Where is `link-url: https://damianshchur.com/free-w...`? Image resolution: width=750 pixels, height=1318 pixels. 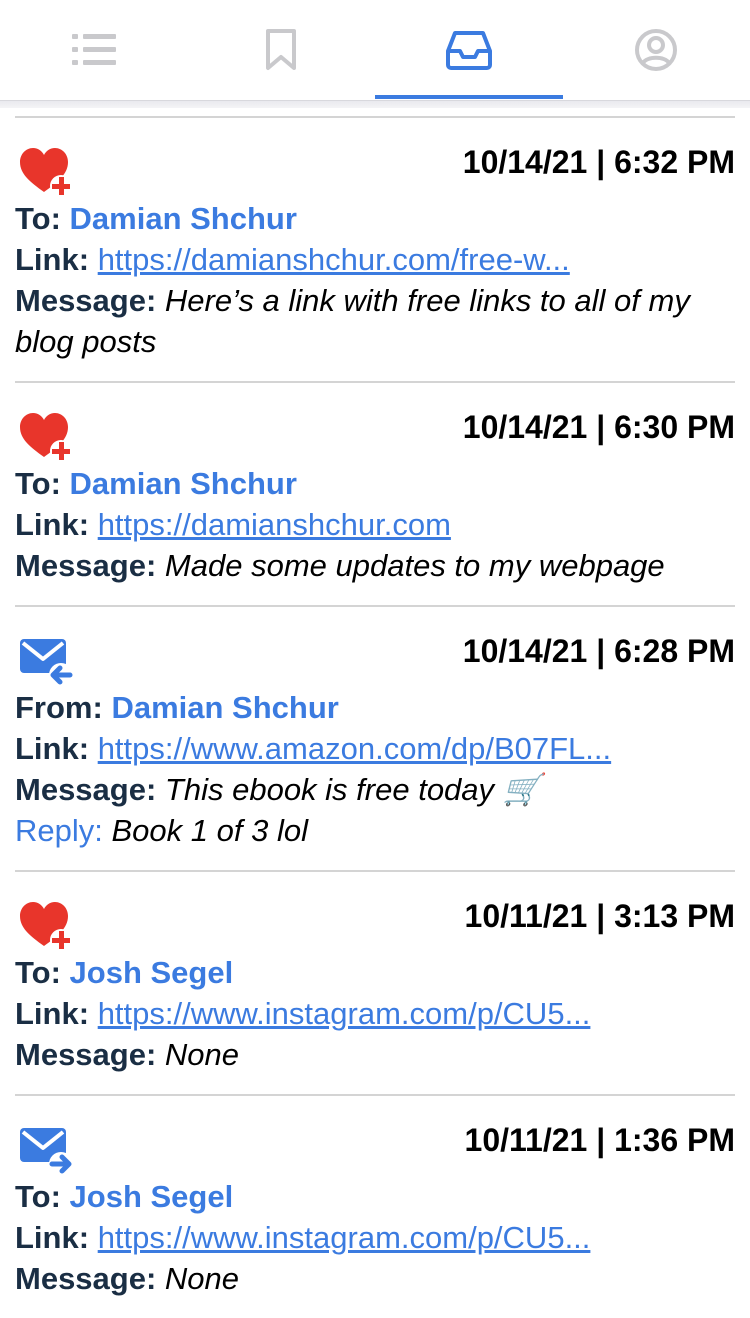
link-url: https://damianshchur.com/free-w... is located at coordinates (334, 259).